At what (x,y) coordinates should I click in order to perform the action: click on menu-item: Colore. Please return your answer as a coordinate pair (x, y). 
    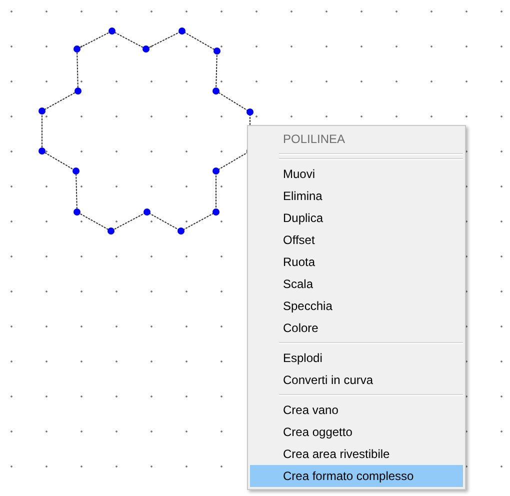
    Looking at the image, I should click on (356, 328).